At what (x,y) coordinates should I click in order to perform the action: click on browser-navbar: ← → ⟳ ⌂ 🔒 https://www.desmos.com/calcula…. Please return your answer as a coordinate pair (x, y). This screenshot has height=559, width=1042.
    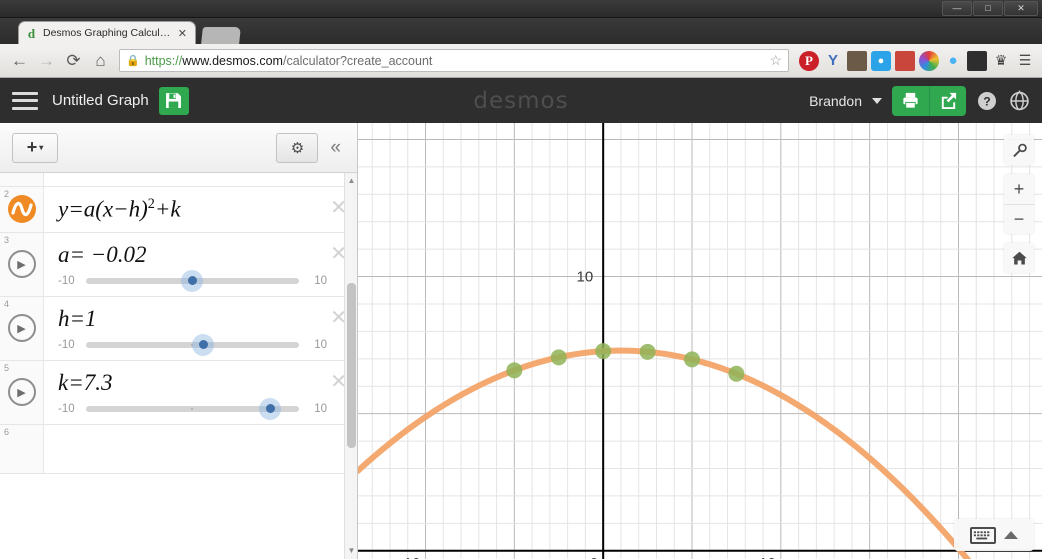
    Looking at the image, I should click on (521, 61).